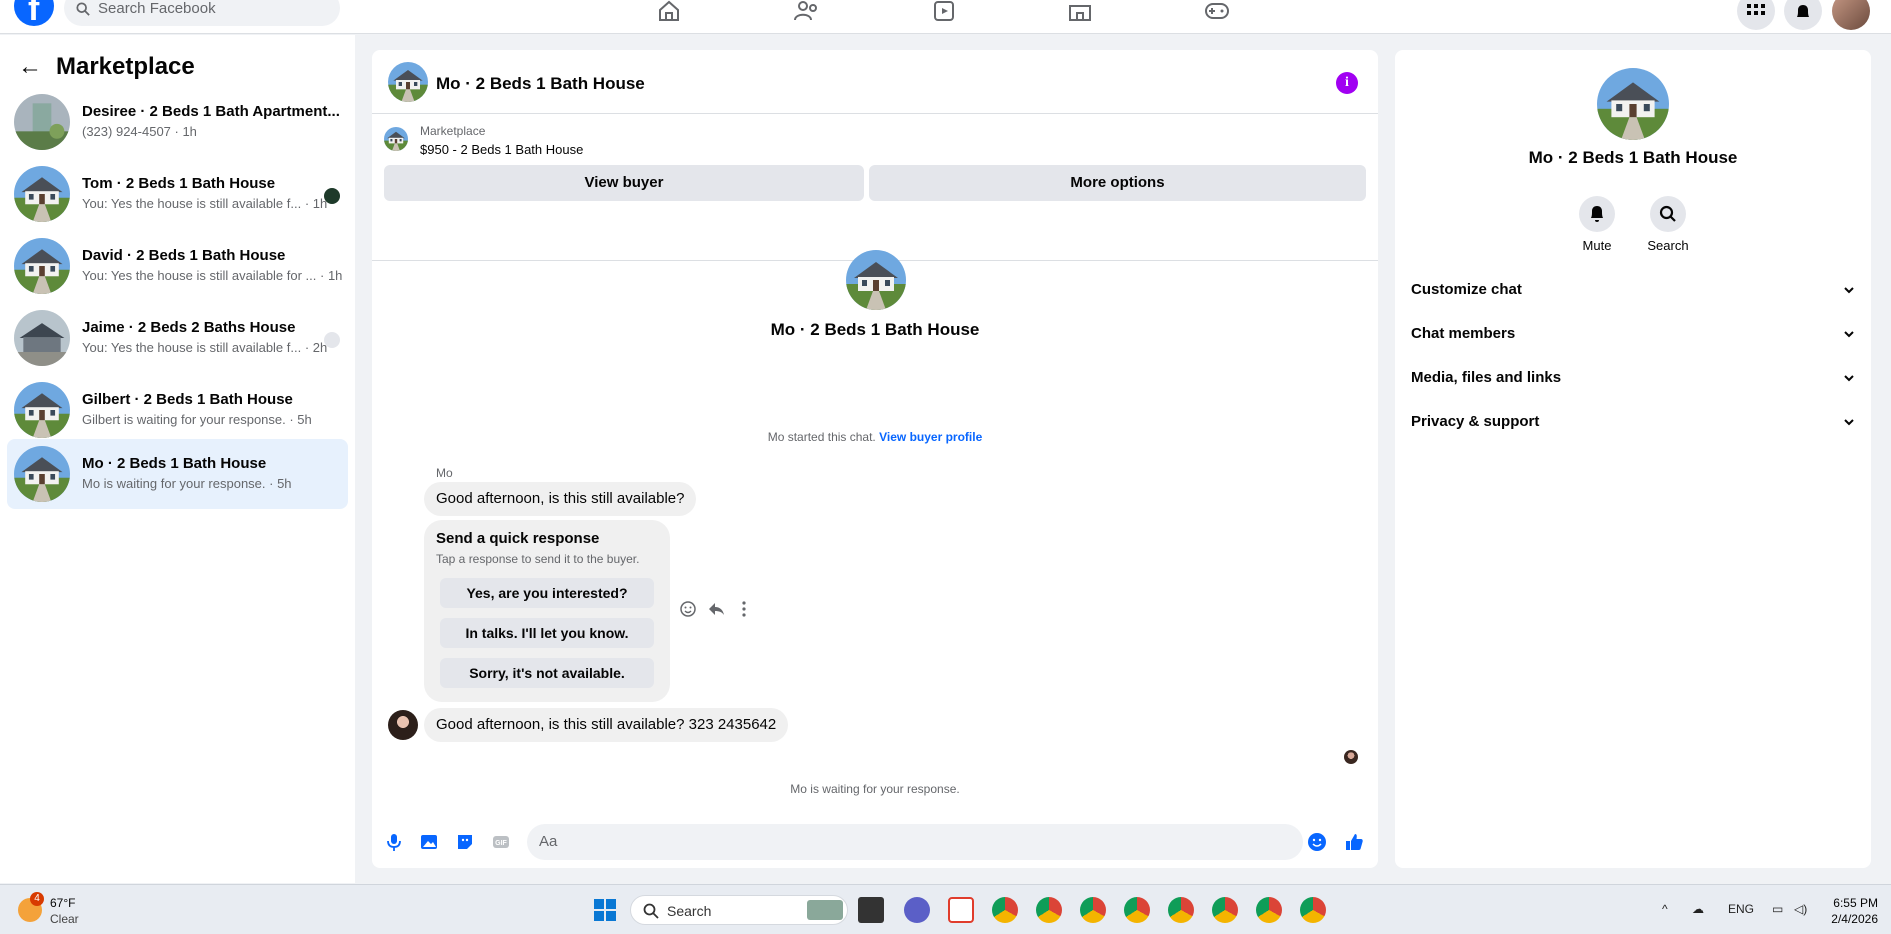  I want to click on friends-icon, so click(807, 11).